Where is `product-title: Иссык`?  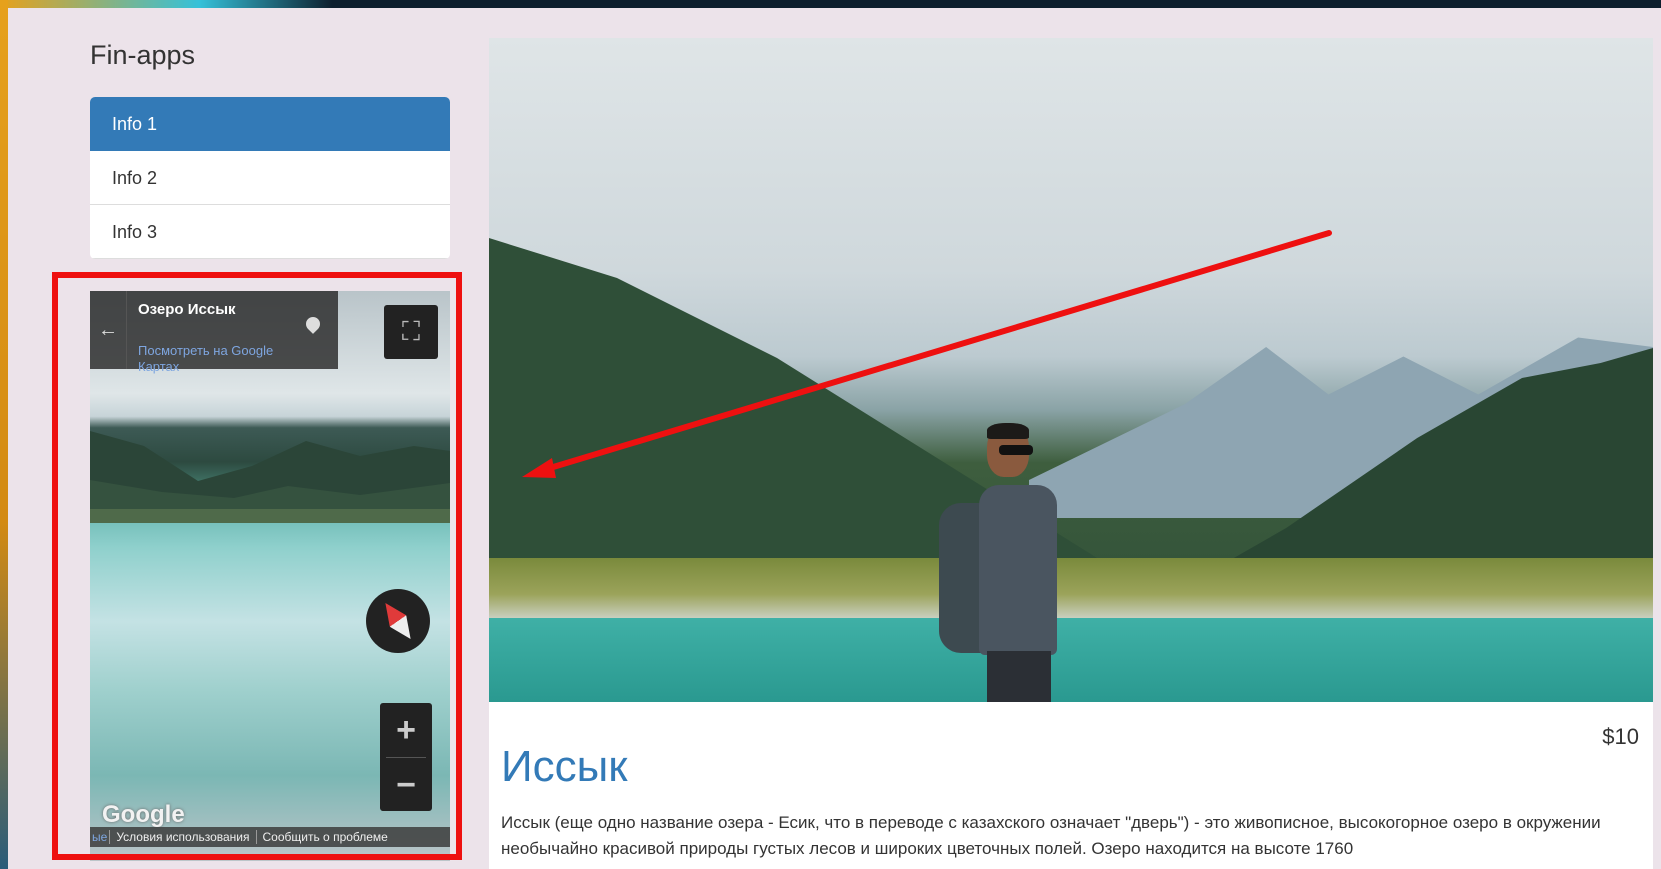 product-title: Иссык is located at coordinates (564, 766).